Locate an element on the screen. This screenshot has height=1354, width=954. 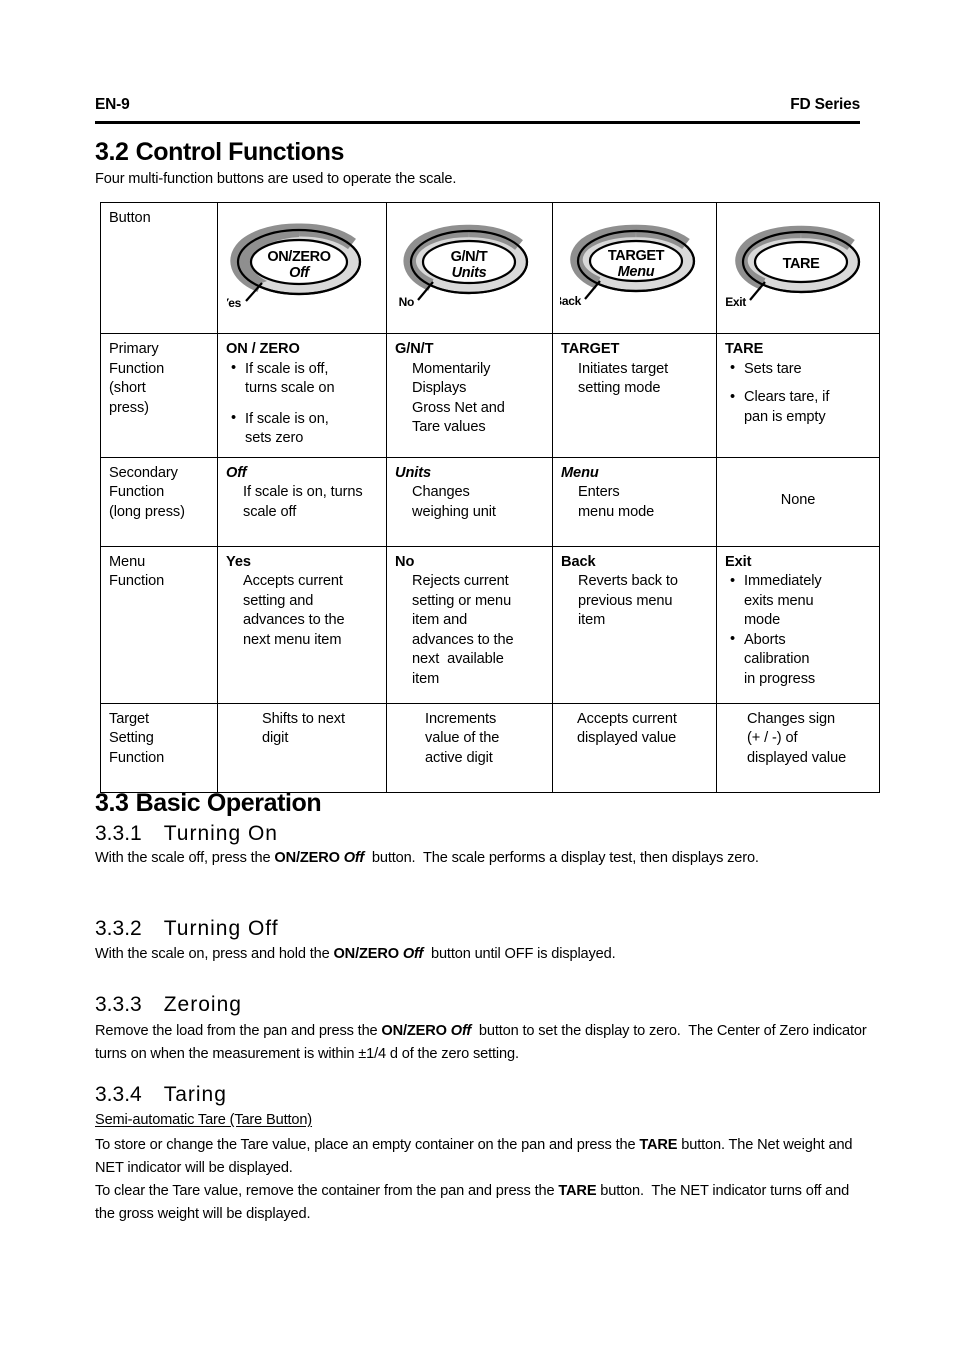
cell-title: Units is located at coordinates (413, 472).